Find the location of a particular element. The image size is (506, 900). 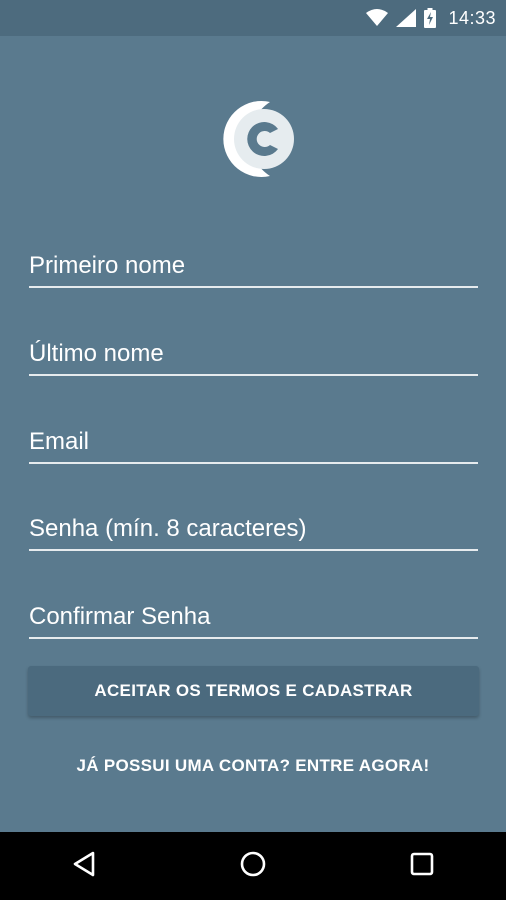

email-field is located at coordinates (253, 439).